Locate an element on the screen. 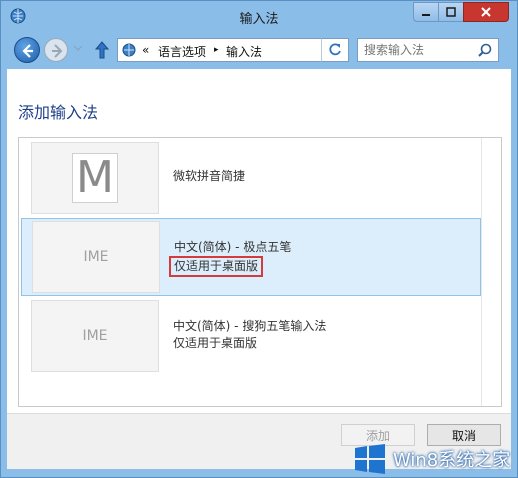 The width and height of the screenshot is (518, 478). list-item: IME 中文(简体) - 搜狗五笔输入法 仅适用于桌面版 is located at coordinates (251, 337).